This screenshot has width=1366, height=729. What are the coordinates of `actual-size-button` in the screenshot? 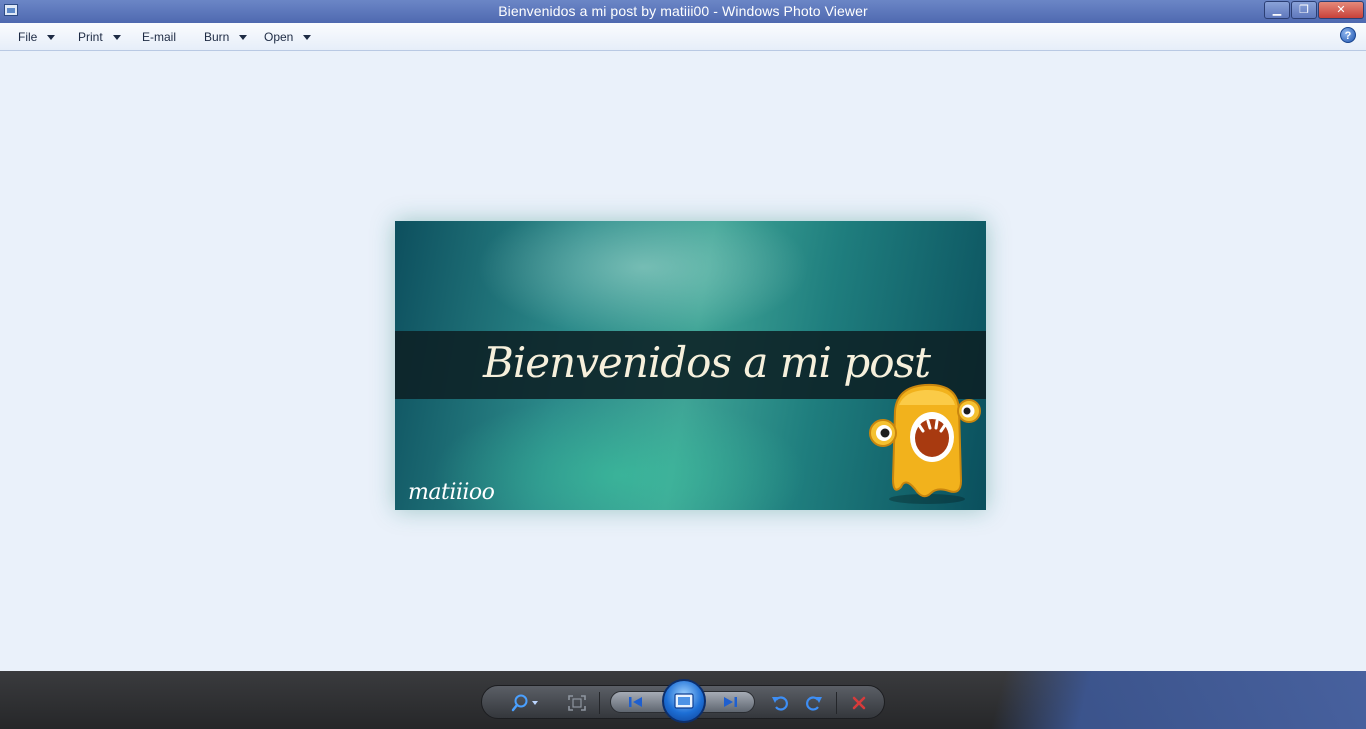 It's located at (577, 703).